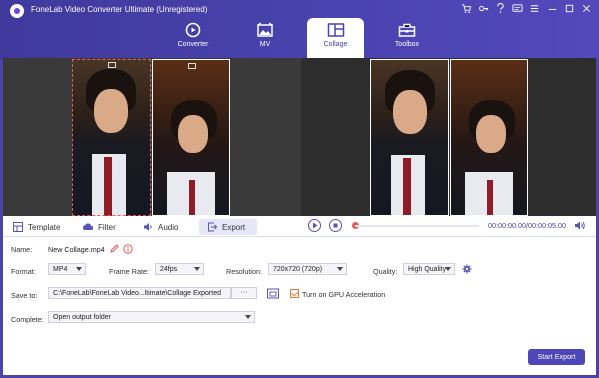 This screenshot has height=378, width=599. I want to click on tab-filter: Filter, so click(99, 227).